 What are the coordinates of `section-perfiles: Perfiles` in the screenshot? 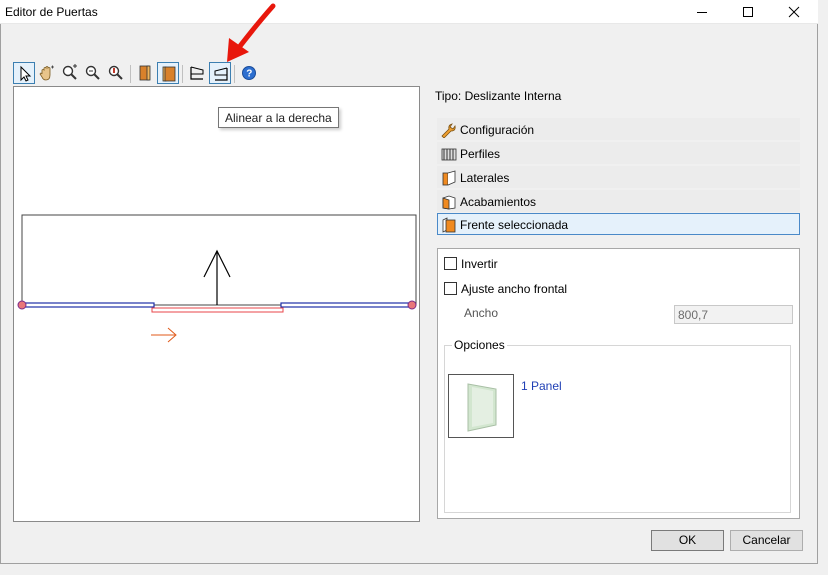 It's located at (618, 153).